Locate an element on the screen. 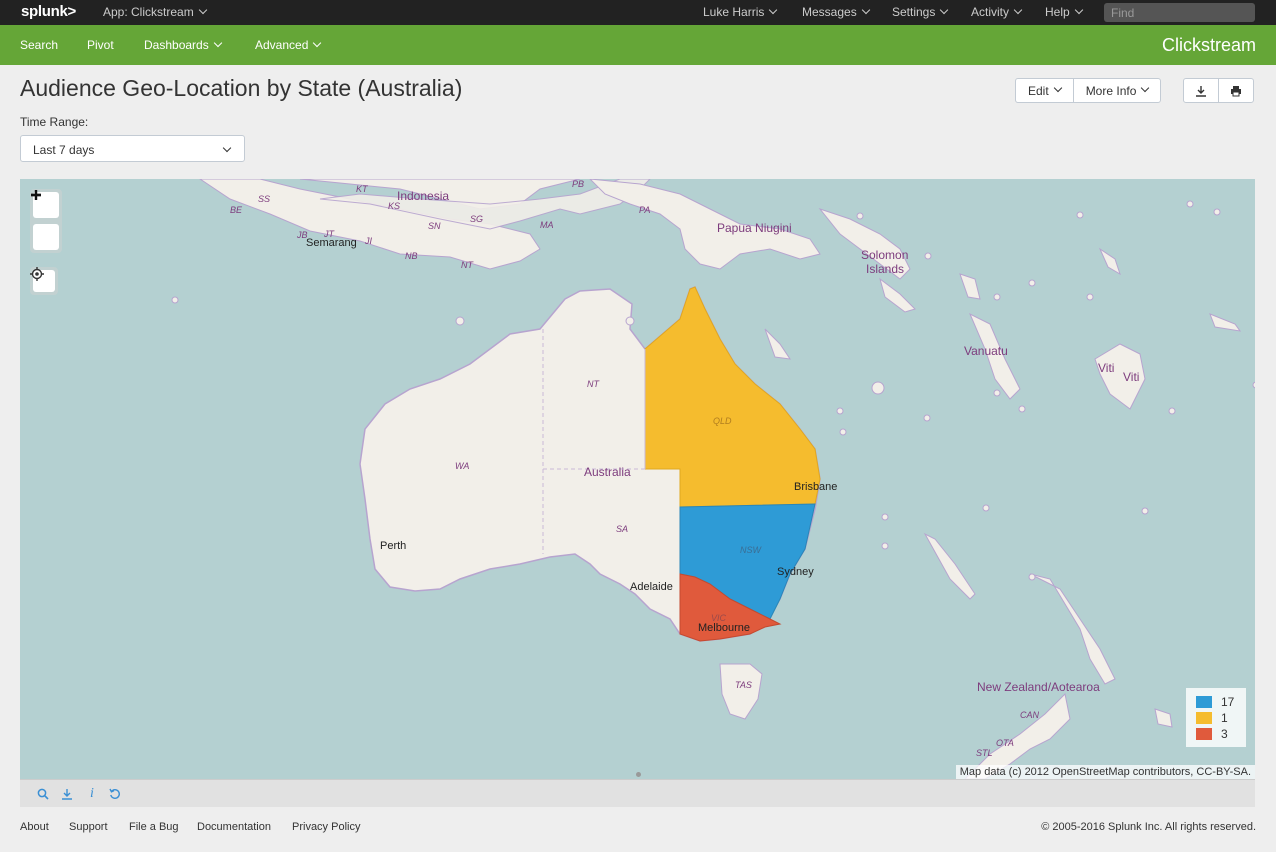 The height and width of the screenshot is (852, 1276). export-results-button is located at coordinates (67, 794).